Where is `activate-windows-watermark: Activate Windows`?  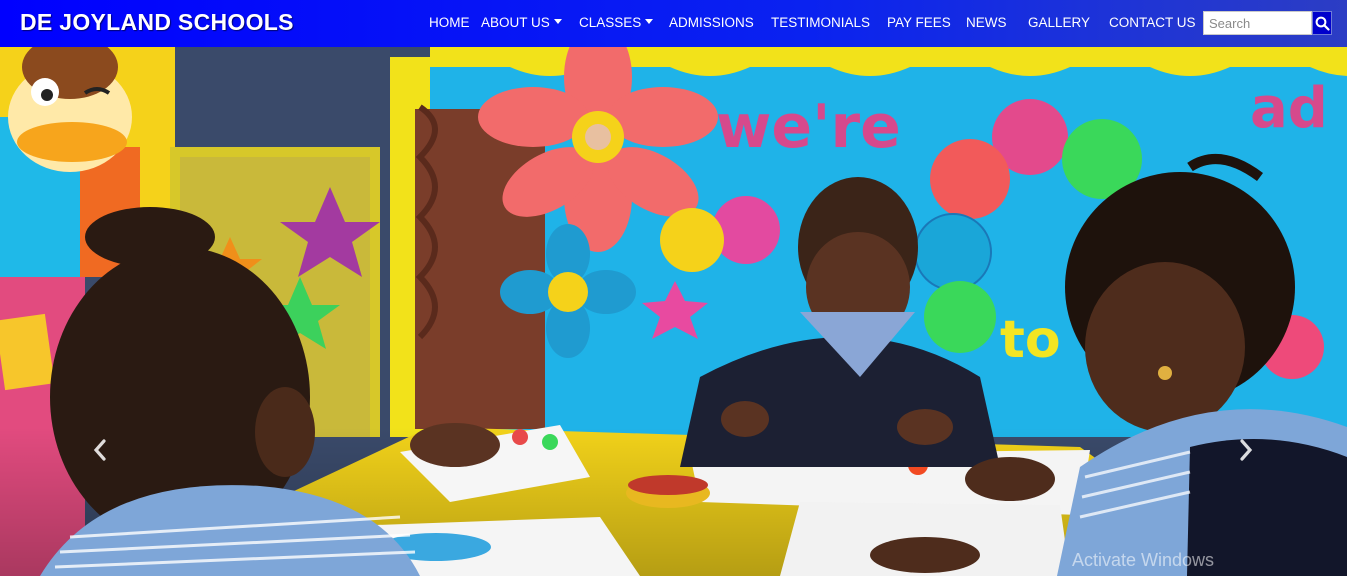
activate-windows-watermark: Activate Windows is located at coordinates (1143, 560).